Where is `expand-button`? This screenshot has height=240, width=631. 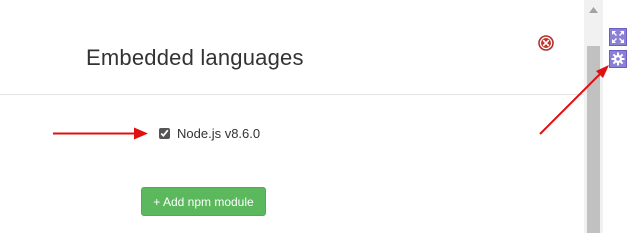
expand-button is located at coordinates (618, 37).